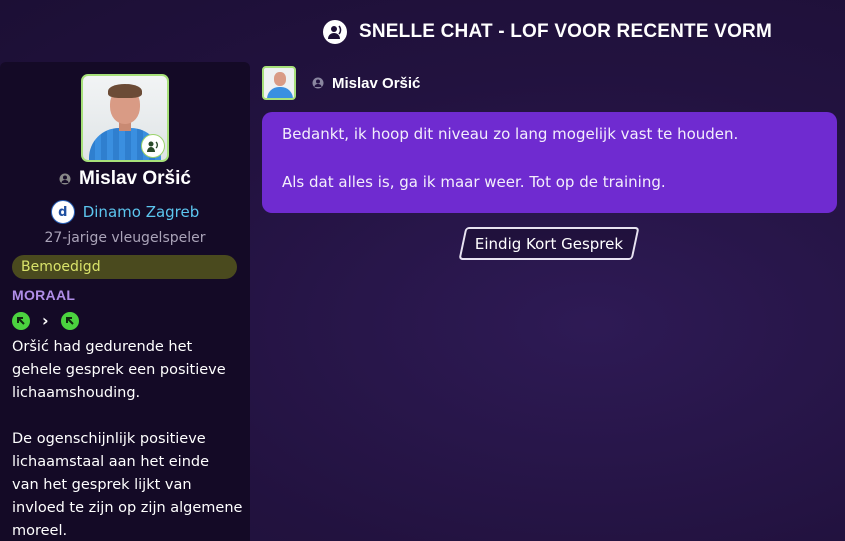 This screenshot has height=541, width=845. I want to click on mood-badge: Bemoedigd, so click(124, 267).